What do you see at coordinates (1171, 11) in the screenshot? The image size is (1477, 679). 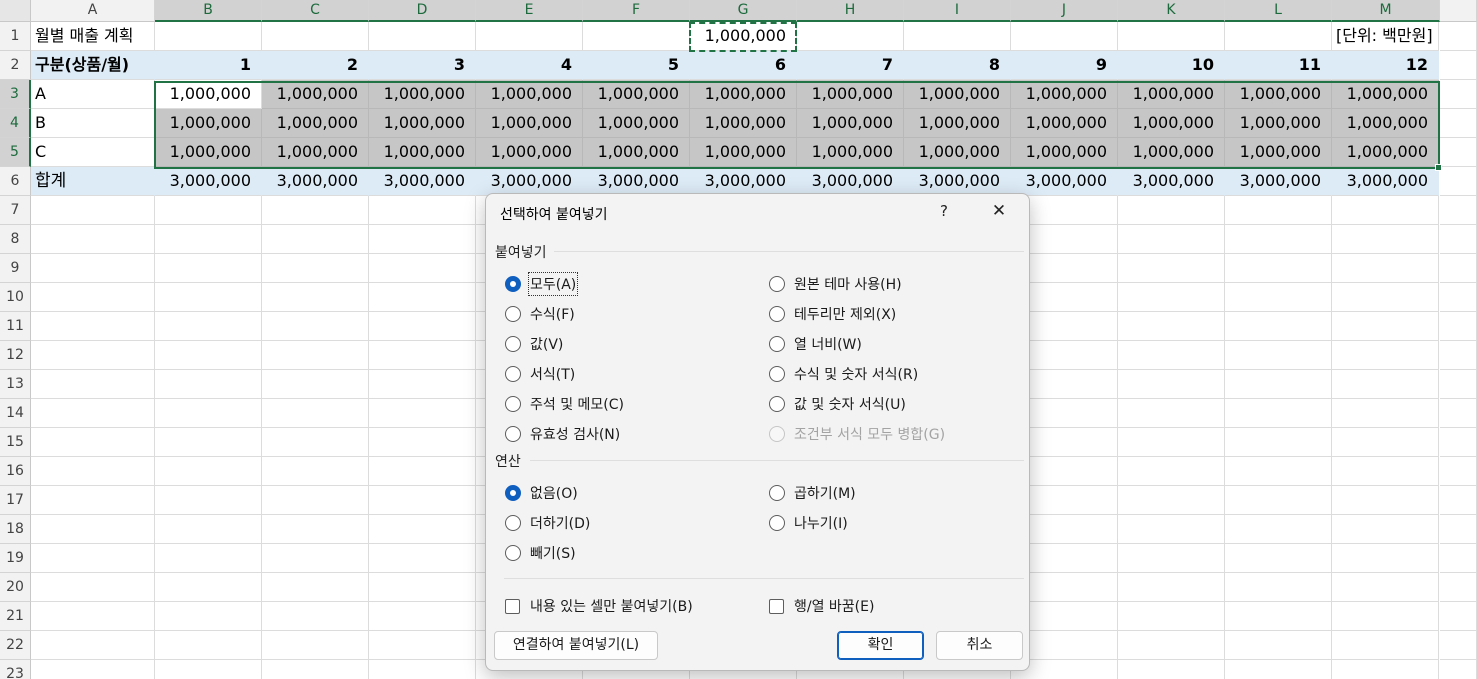 I see `column-header-k: K` at bounding box center [1171, 11].